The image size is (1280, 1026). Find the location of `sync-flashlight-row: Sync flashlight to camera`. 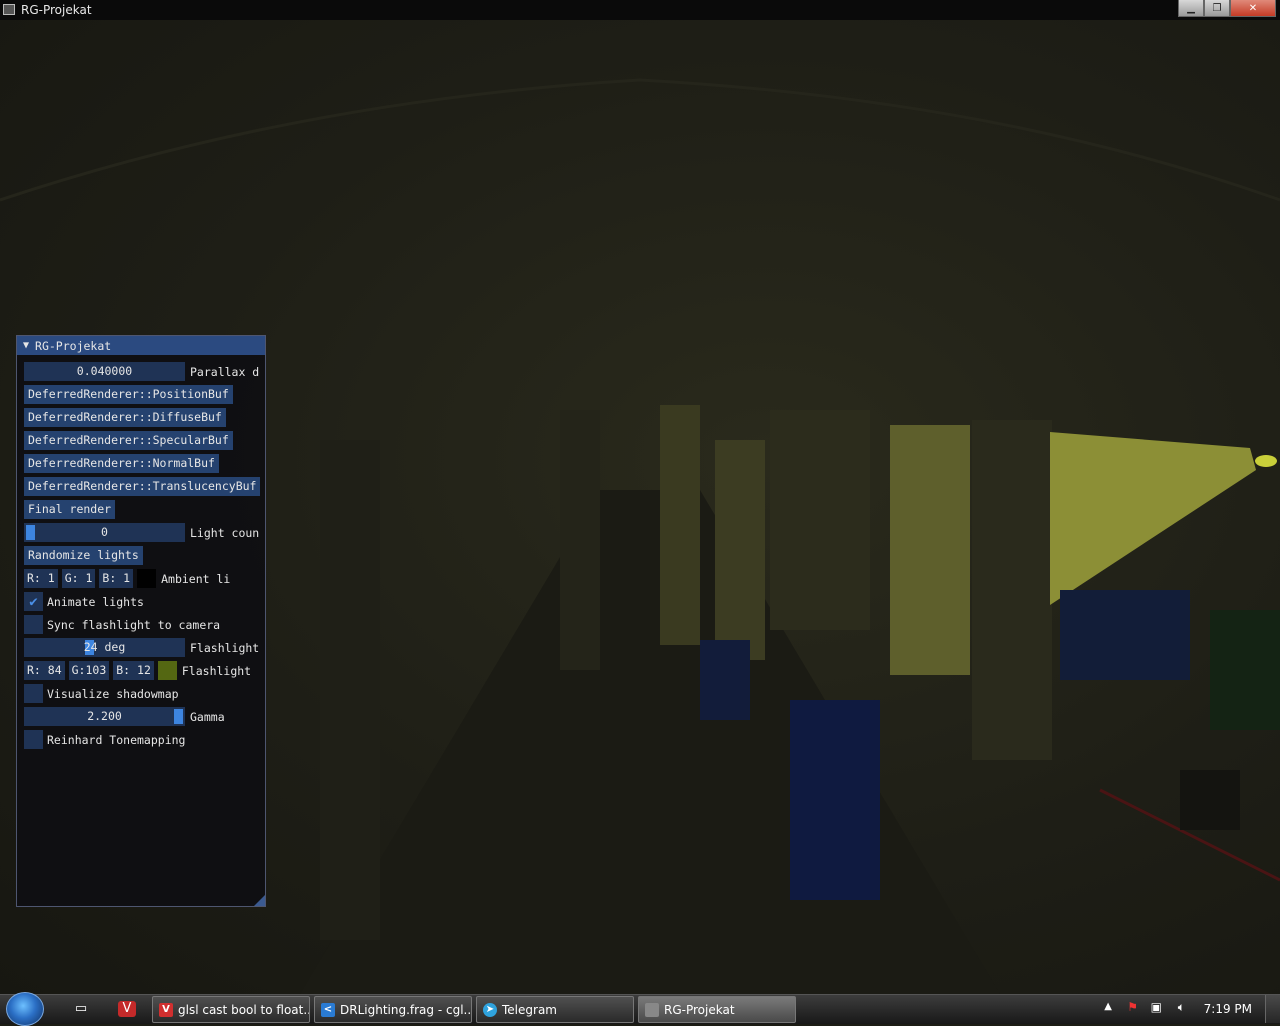

sync-flashlight-row: Sync flashlight to camera is located at coordinates (122, 624).